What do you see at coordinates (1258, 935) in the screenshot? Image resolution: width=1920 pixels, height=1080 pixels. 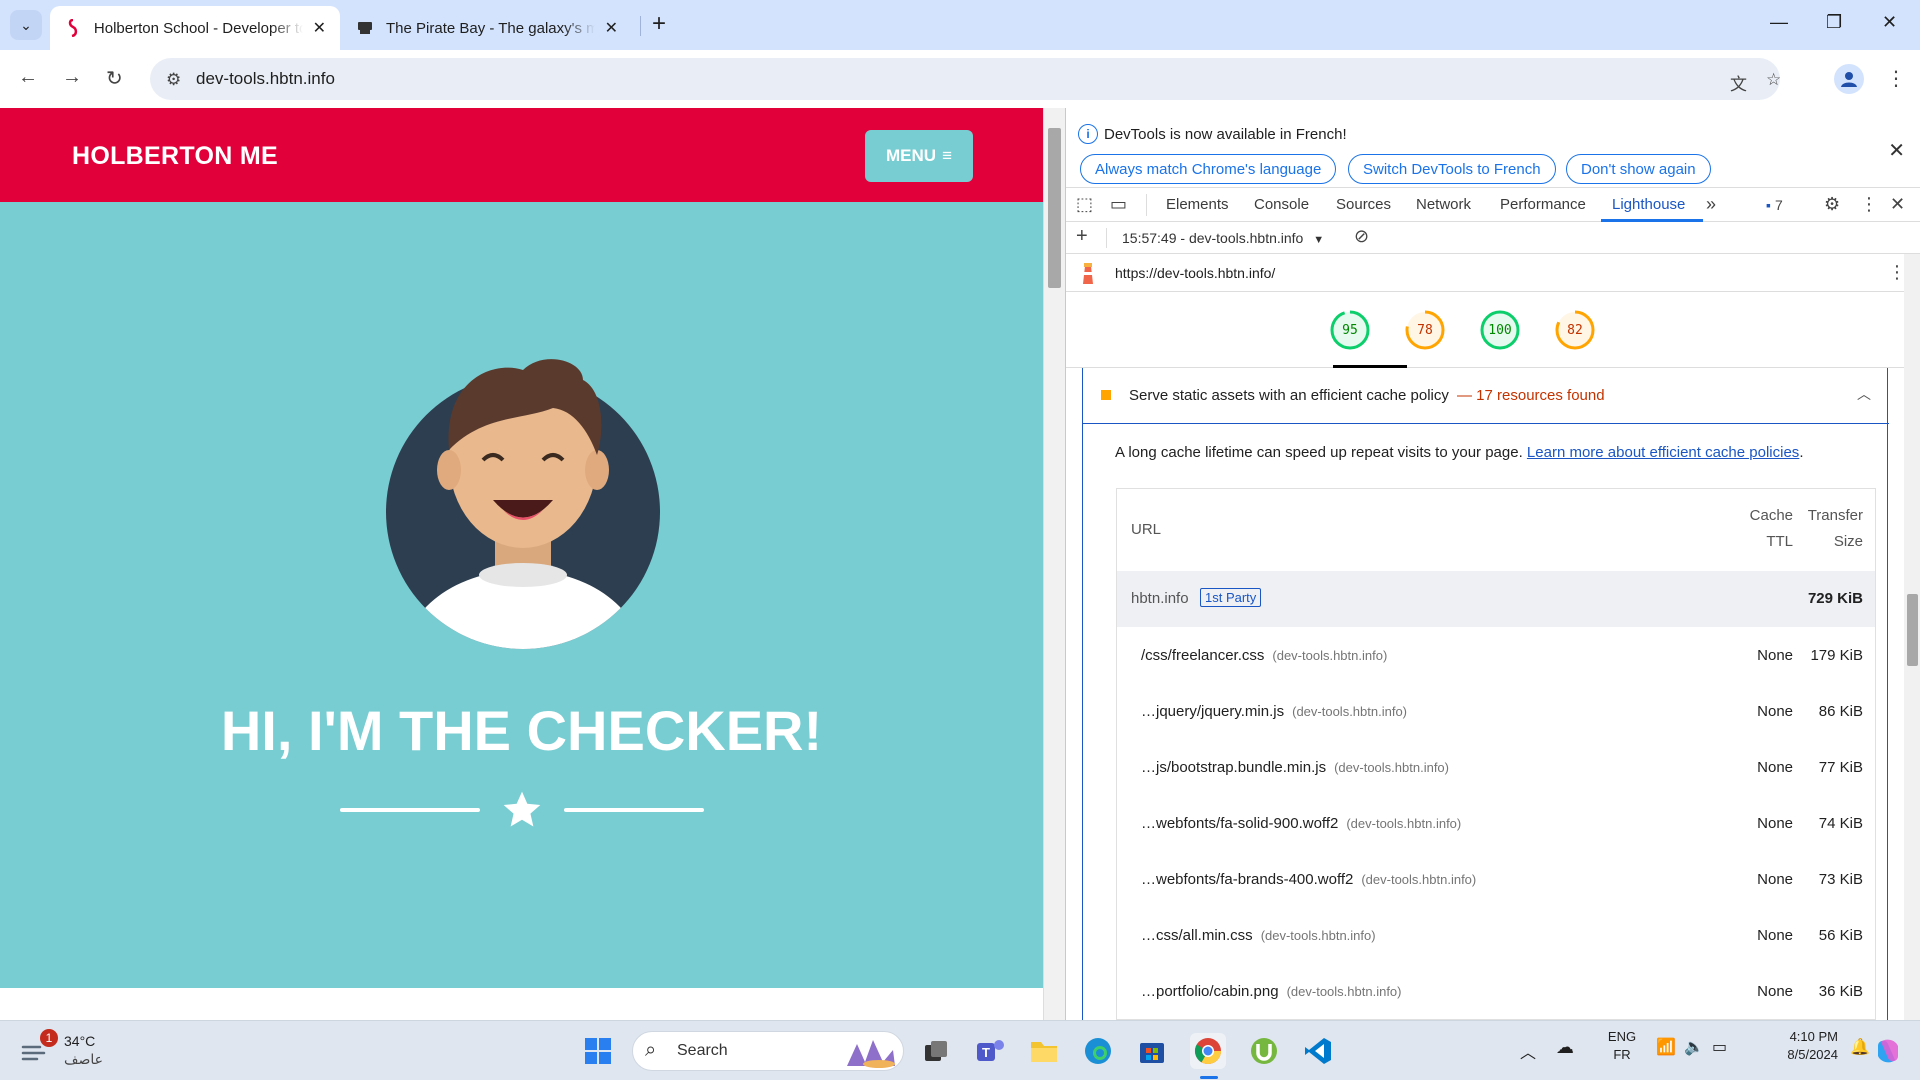 I see `resource-url: …css/all.min.css (dev-tools.hbtn.info)` at bounding box center [1258, 935].